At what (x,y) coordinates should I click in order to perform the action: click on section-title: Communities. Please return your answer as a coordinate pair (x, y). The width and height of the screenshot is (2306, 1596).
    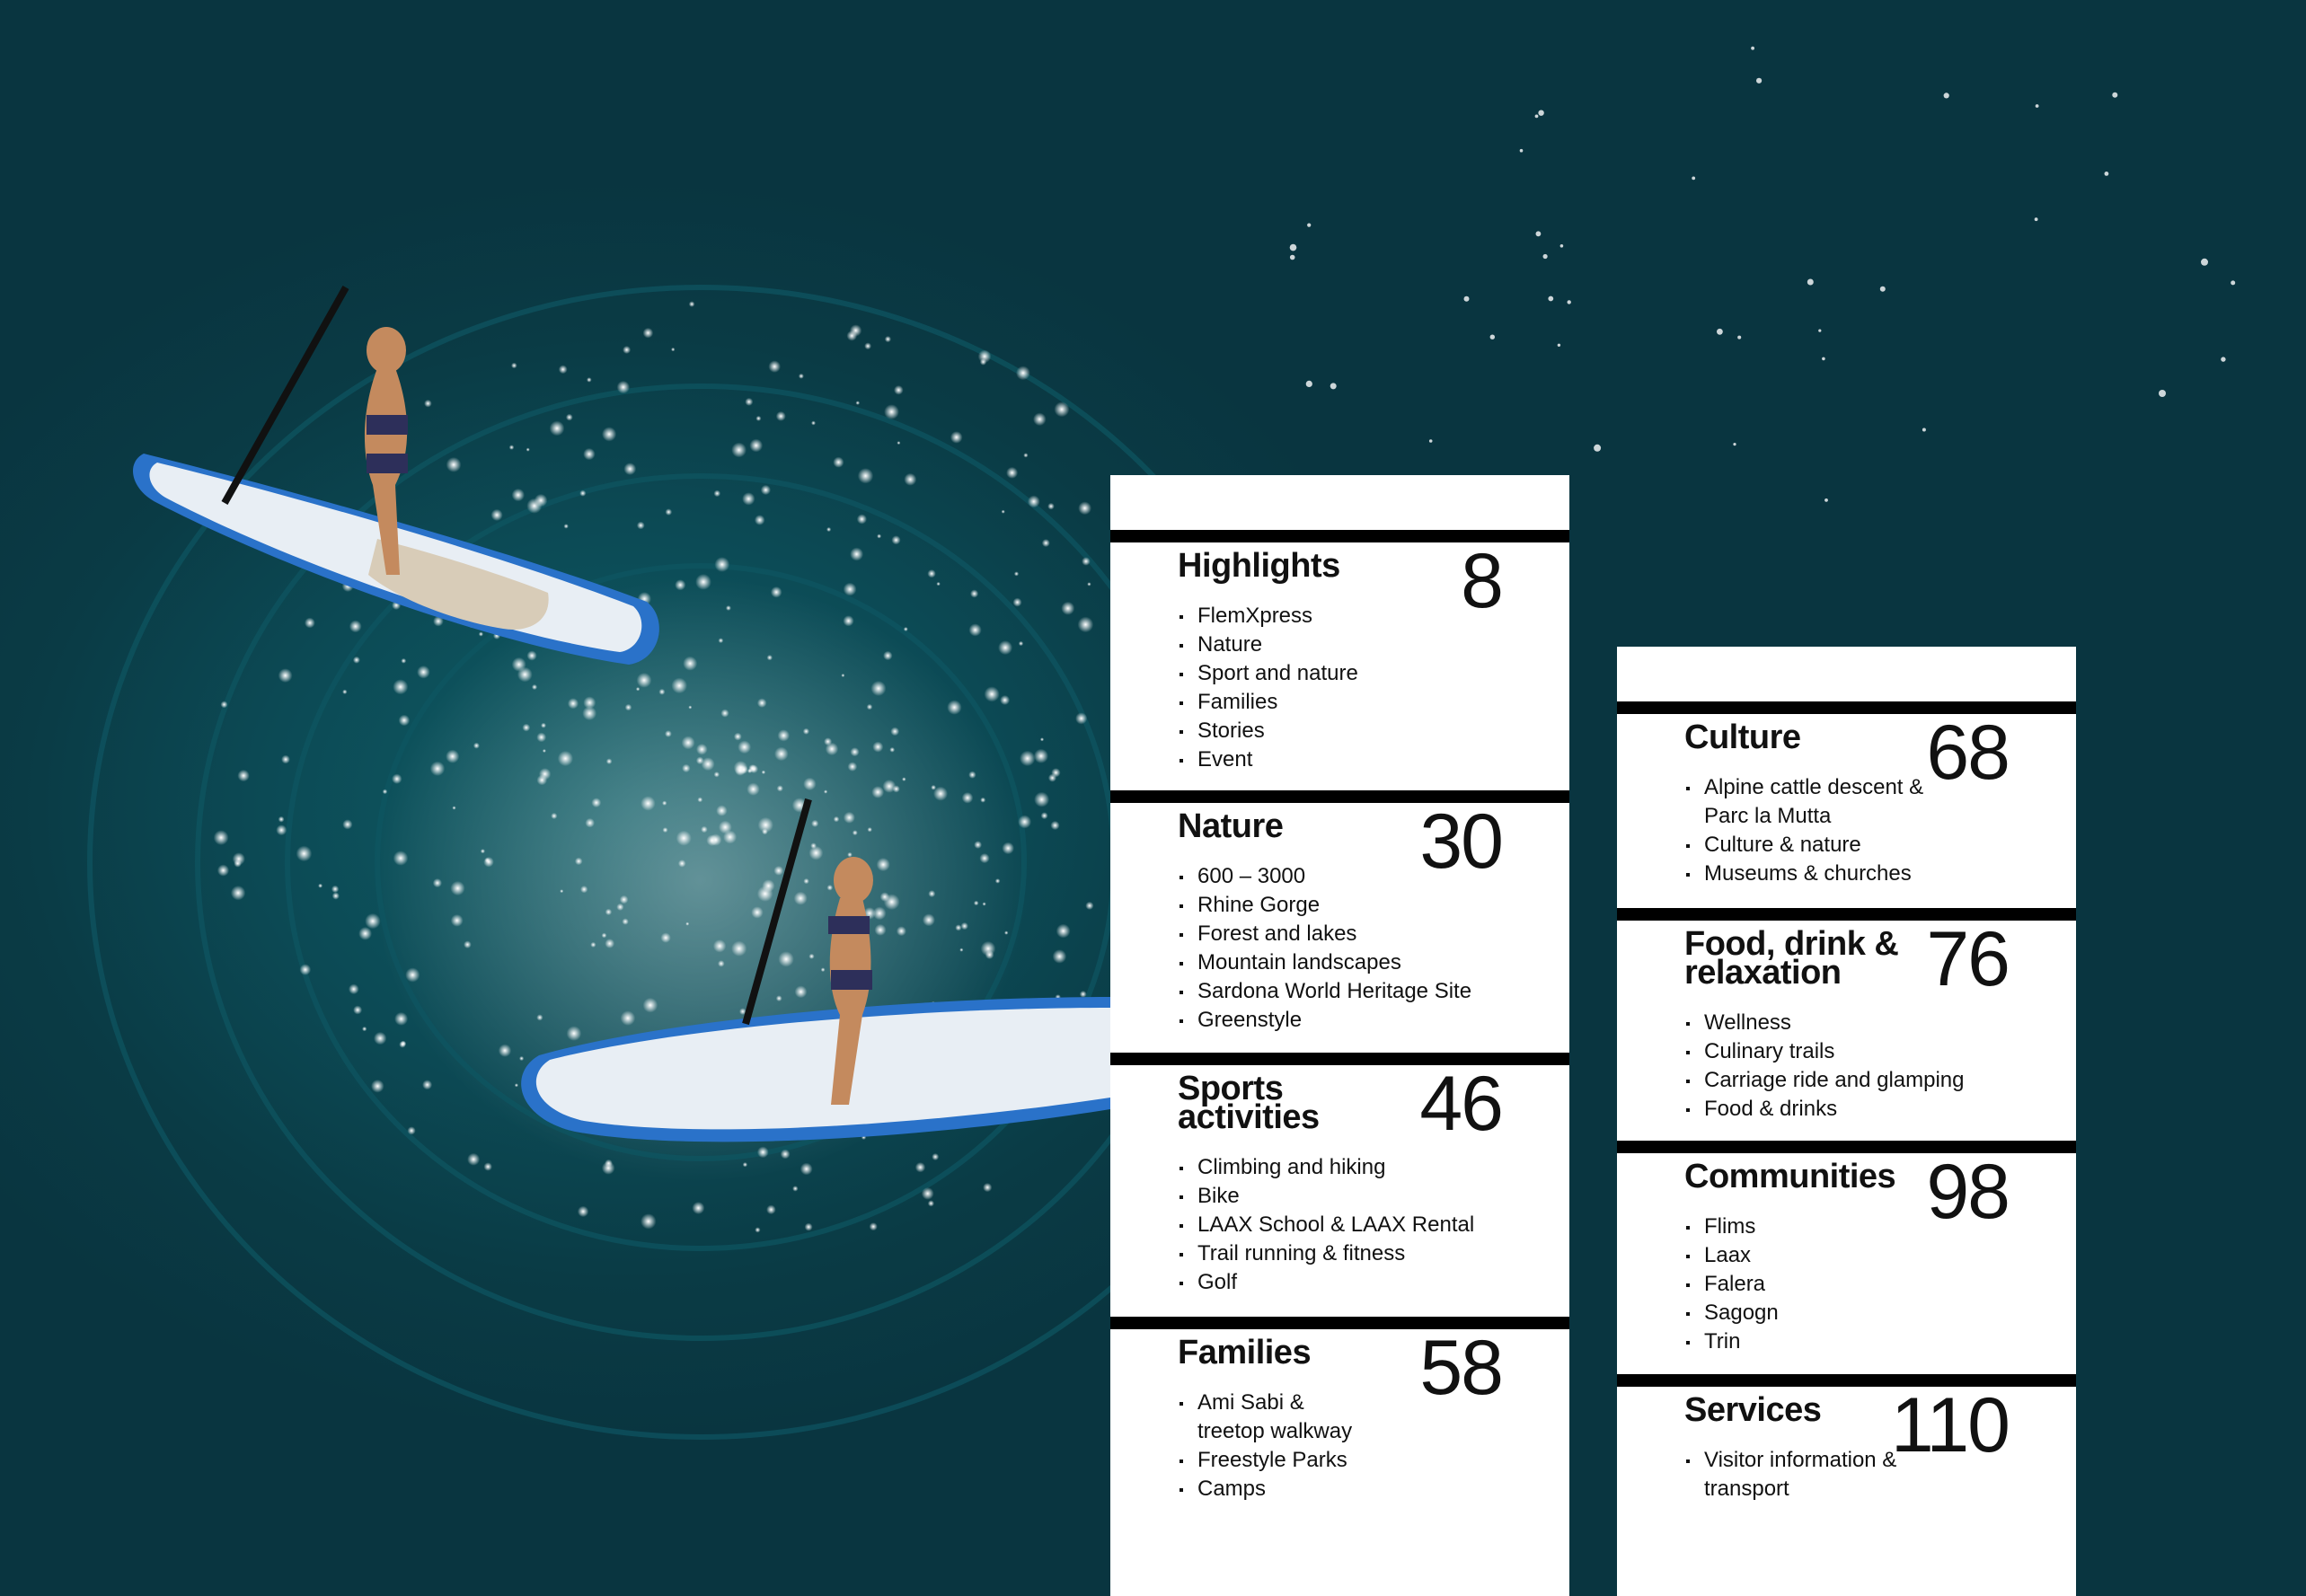
    Looking at the image, I should click on (1790, 1176).